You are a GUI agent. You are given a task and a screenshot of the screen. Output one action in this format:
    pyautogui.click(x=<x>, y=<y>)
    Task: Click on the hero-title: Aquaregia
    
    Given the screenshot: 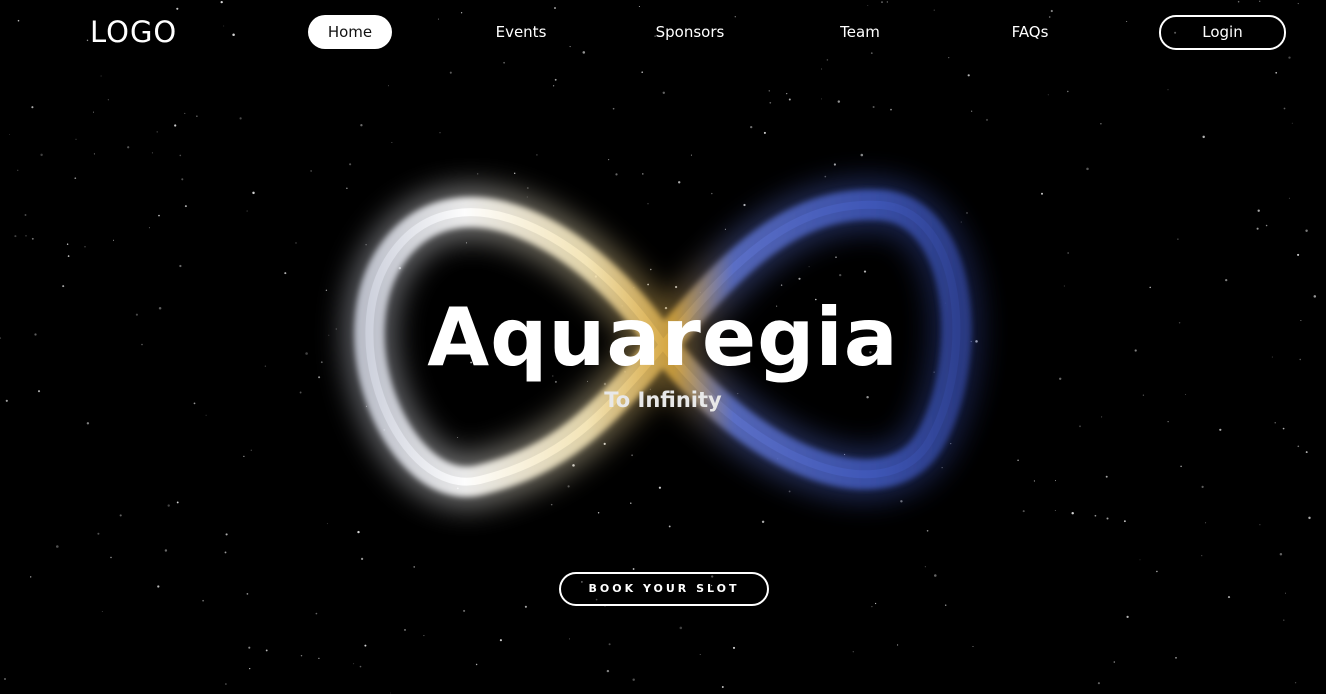 What is the action you would take?
    pyautogui.click(x=663, y=337)
    